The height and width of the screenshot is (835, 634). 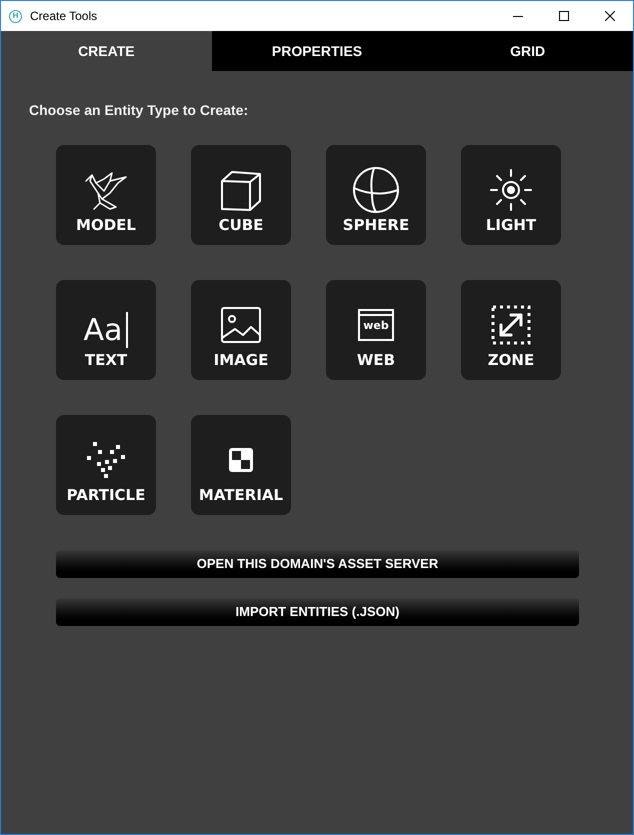 I want to click on entity-tile: CUBE, so click(x=241, y=195).